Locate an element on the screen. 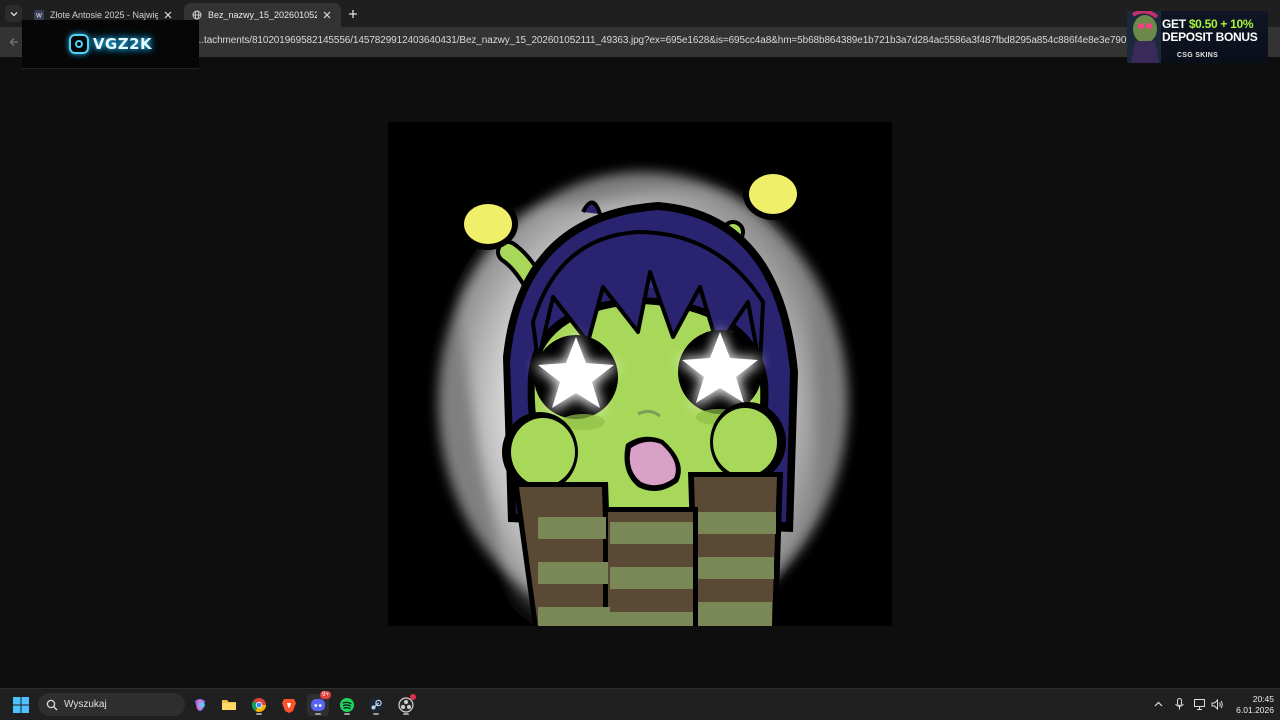  microphone-button is located at coordinates (1179, 704).